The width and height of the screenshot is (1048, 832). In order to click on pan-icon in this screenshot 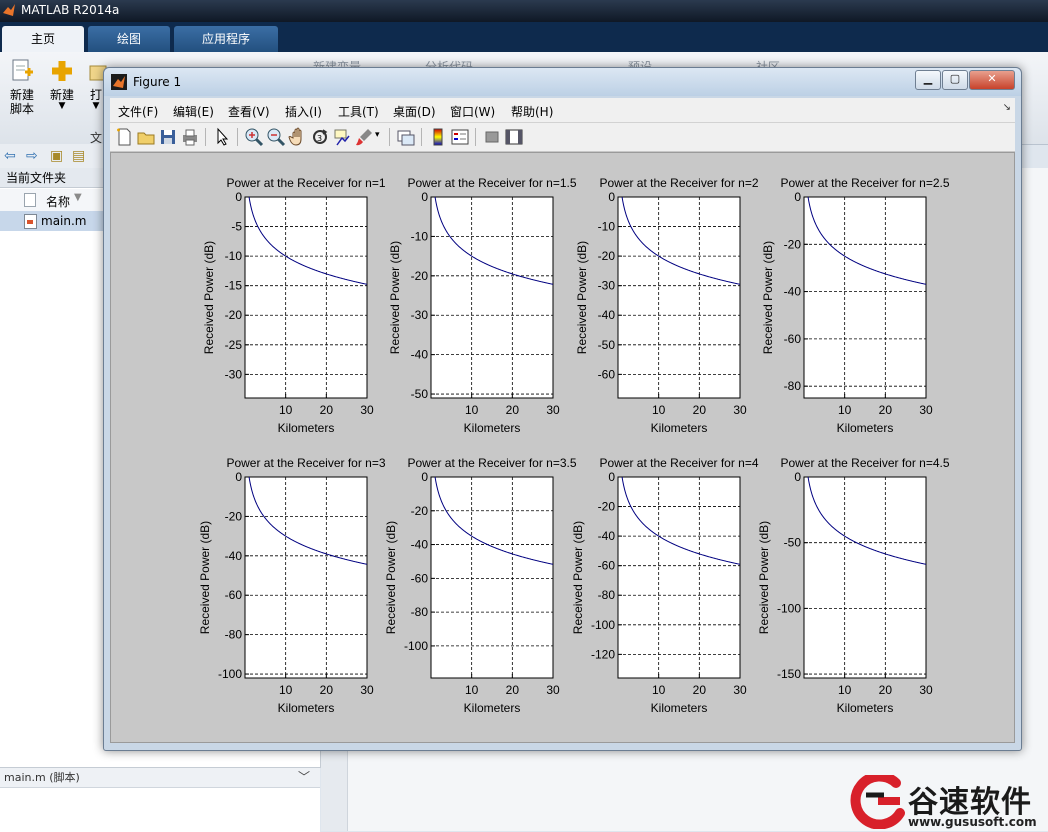, I will do `click(298, 137)`.